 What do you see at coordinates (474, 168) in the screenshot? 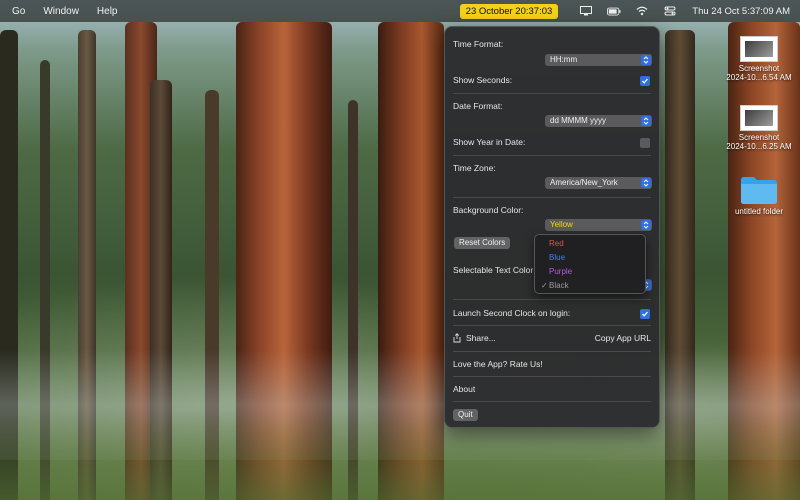
I see `time-zone-label: Time Zone:` at bounding box center [474, 168].